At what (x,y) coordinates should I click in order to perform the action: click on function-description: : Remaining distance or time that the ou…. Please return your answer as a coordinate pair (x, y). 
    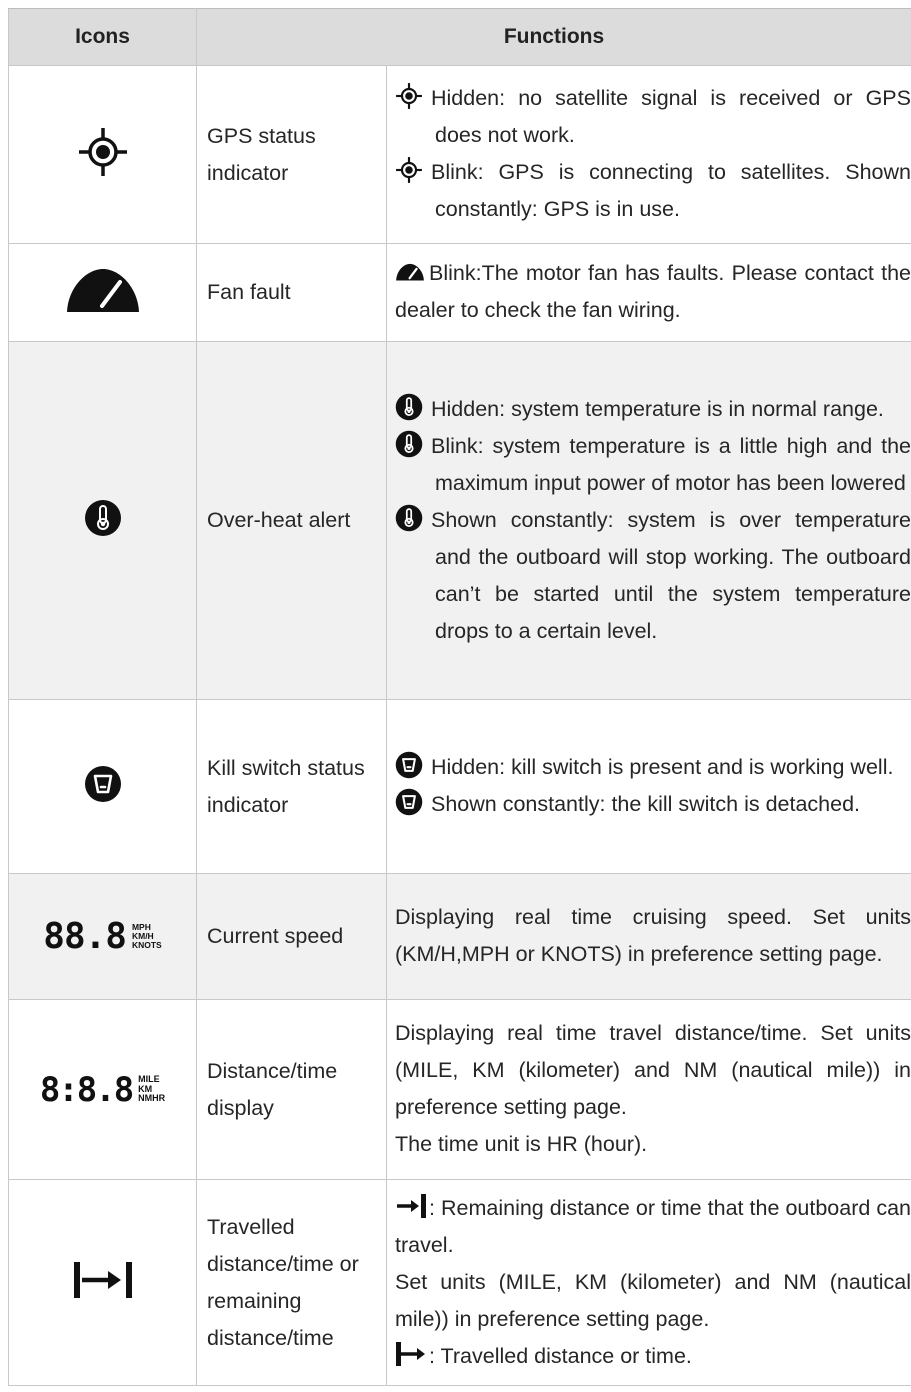
    Looking at the image, I should click on (648, 1282).